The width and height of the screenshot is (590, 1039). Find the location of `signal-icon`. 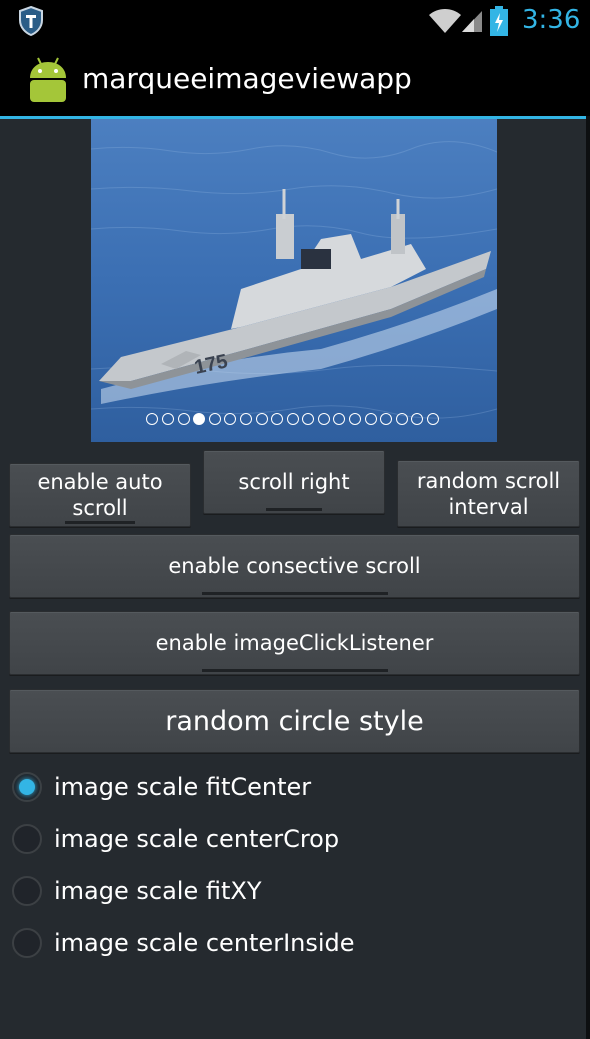

signal-icon is located at coordinates (472, 21).